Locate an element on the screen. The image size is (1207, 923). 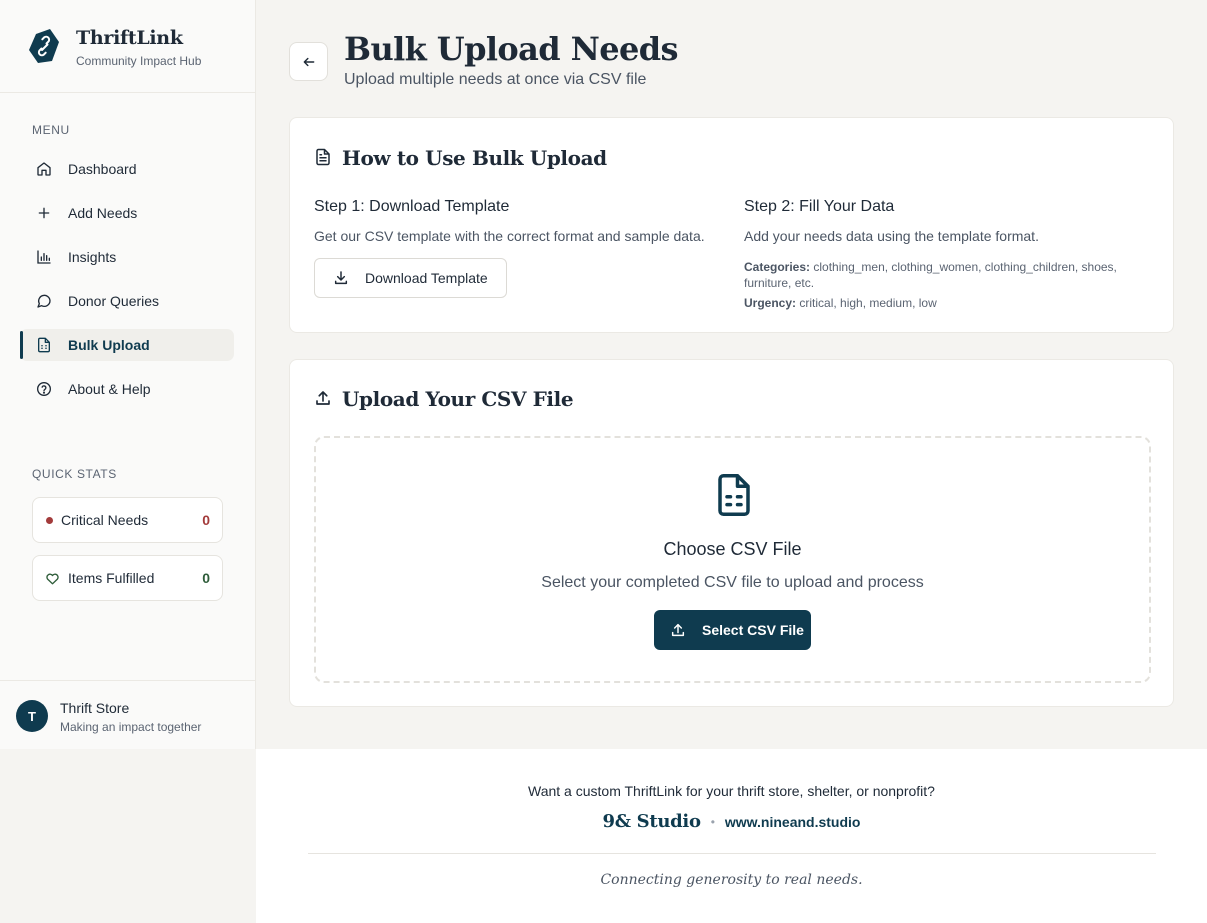
bar-chart-icon is located at coordinates (44, 257).